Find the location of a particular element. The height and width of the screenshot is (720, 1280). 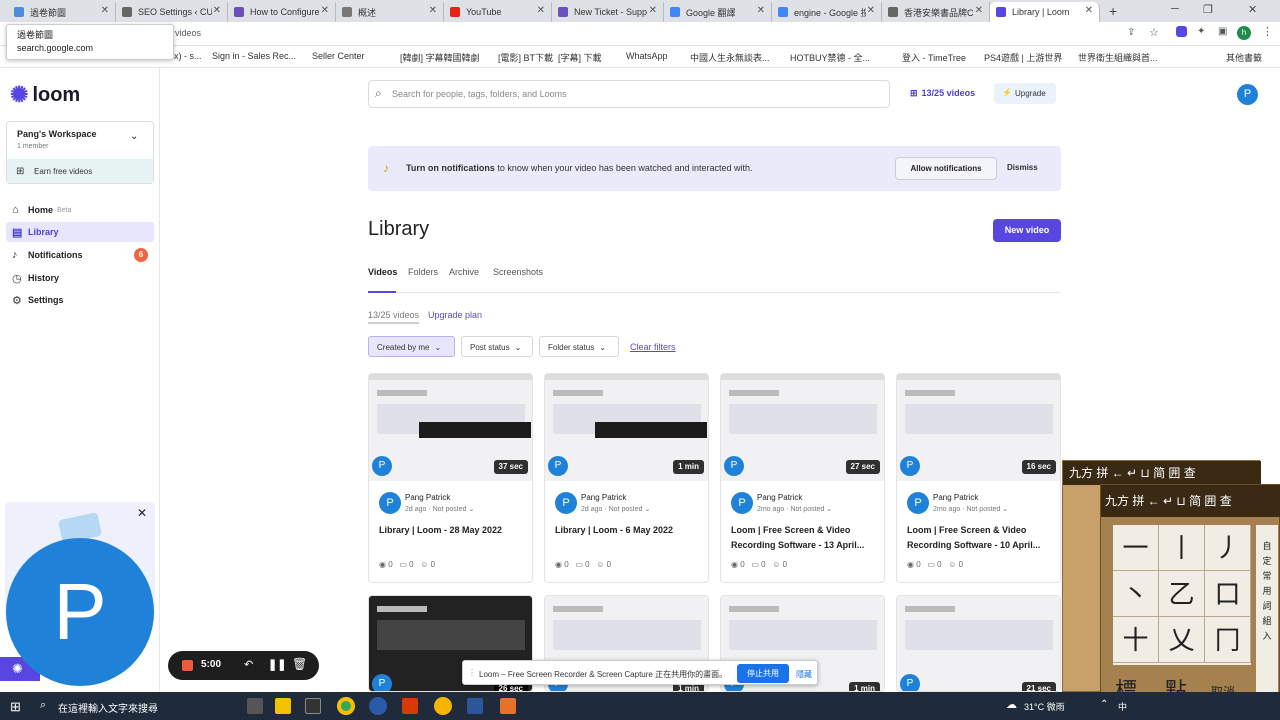

profile-icon: h is located at coordinates (1244, 33).